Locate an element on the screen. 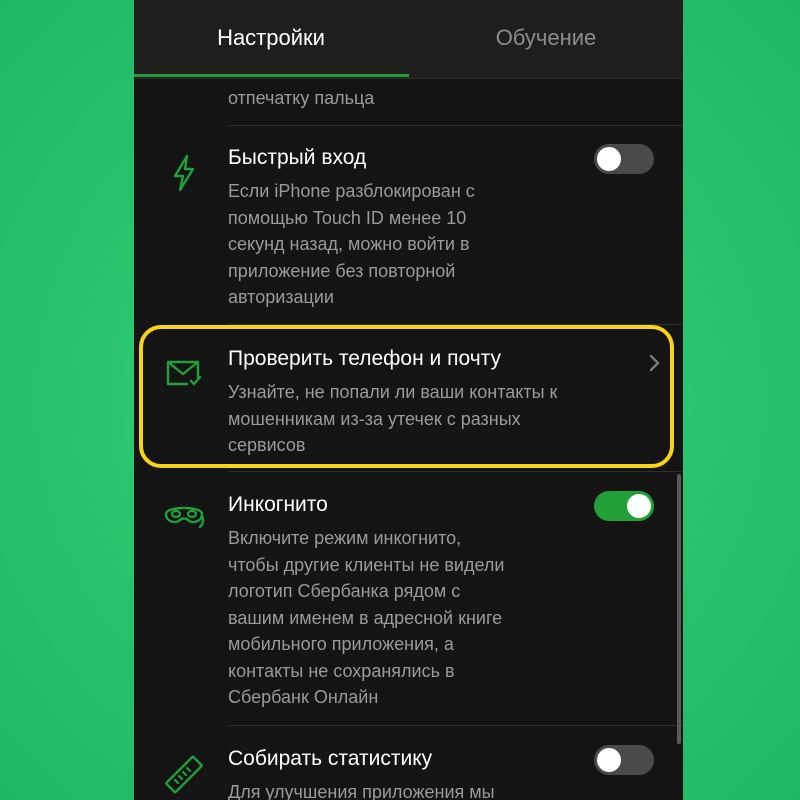 The width and height of the screenshot is (800, 800). chevron-right-icon is located at coordinates (654, 363).